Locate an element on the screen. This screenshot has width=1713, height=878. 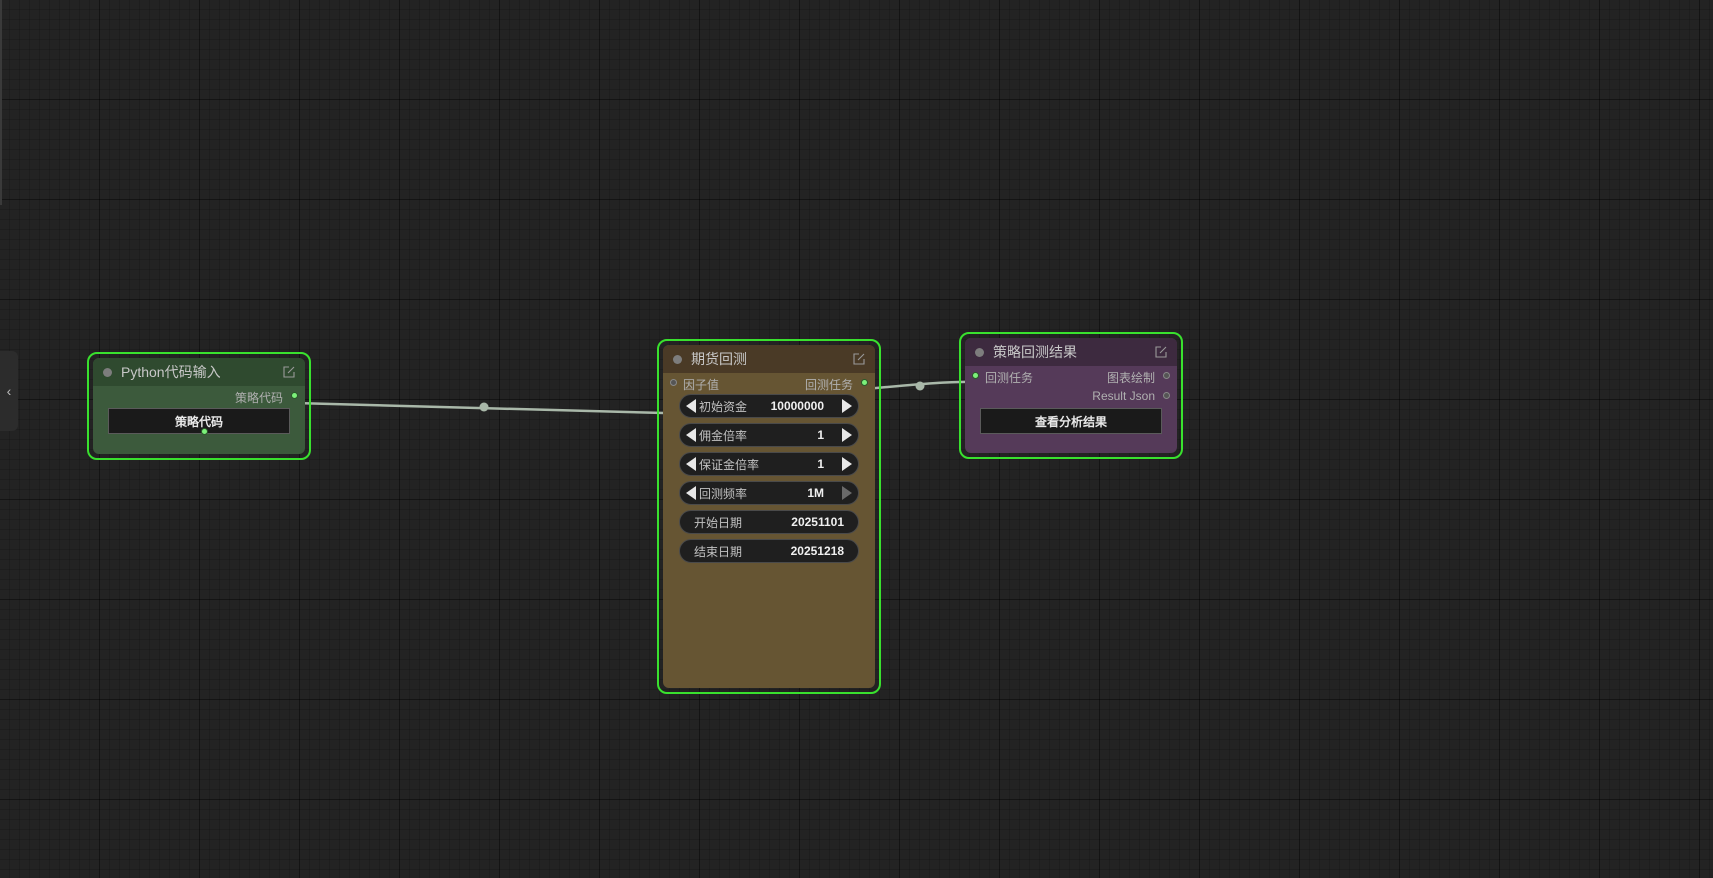
input-slot-label: 因子值 is located at coordinates (701, 385).